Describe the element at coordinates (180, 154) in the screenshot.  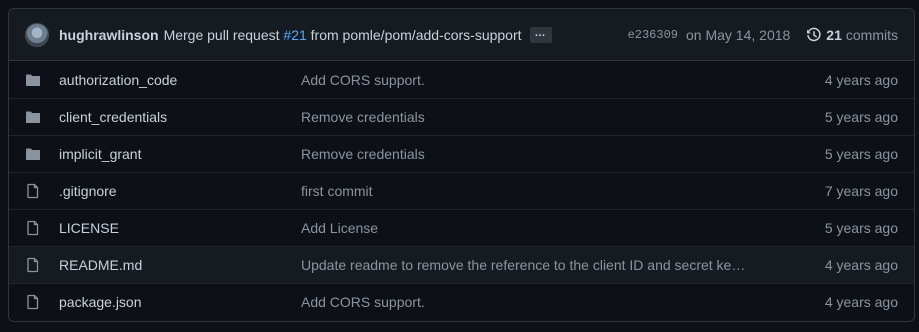
I see `file-name-link: implicit_grant` at that location.